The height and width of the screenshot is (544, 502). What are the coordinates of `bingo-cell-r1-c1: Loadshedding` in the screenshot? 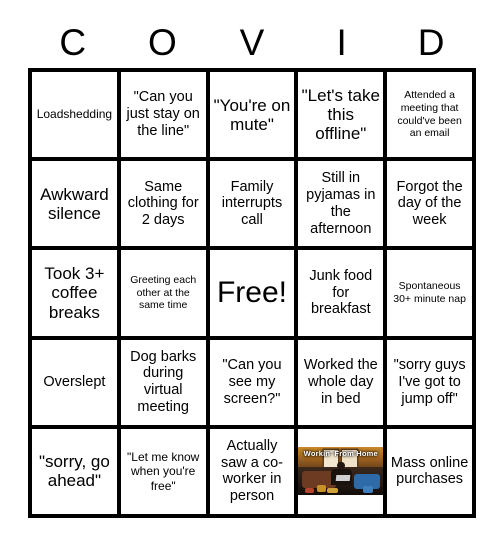 It's located at (74, 115).